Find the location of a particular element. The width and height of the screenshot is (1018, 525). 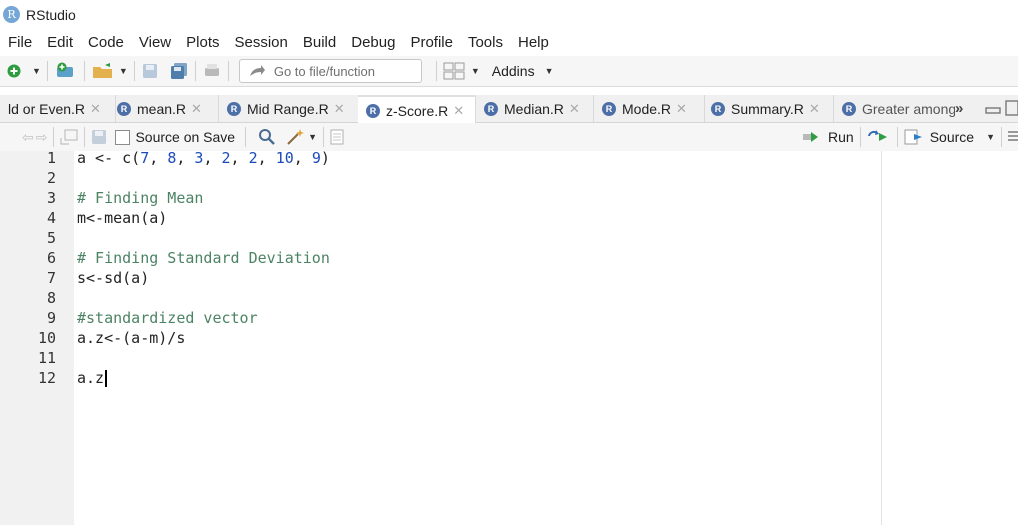

tab-median: R Median.R ✕ is located at coordinates (535, 108).